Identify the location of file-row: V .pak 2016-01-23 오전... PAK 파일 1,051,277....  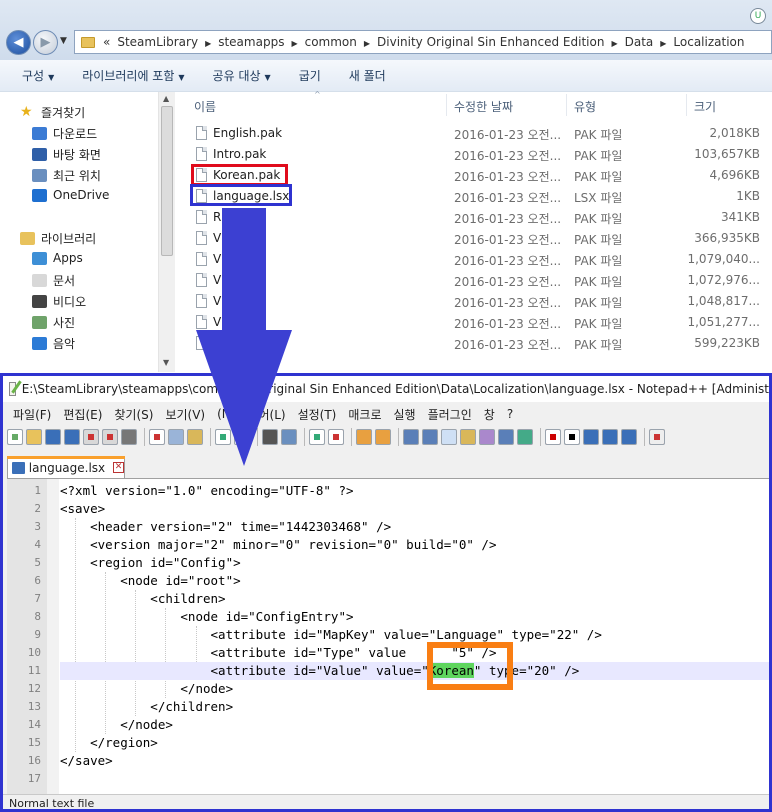
(474, 322).